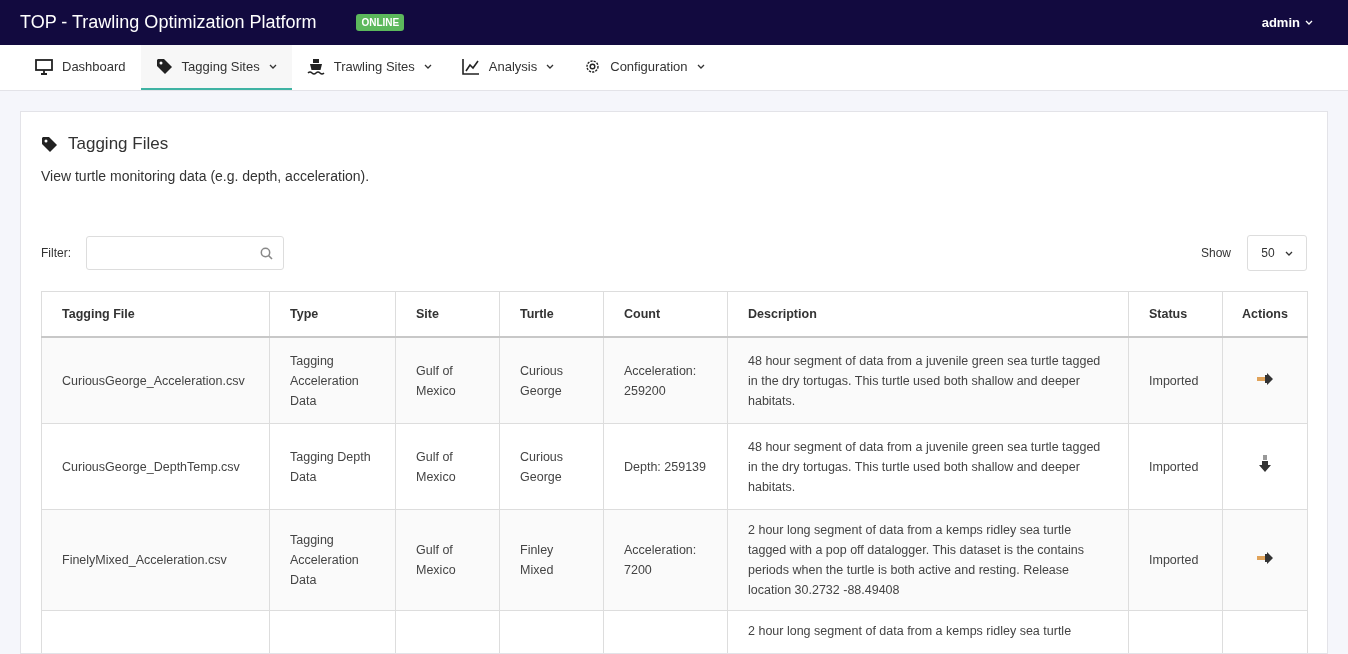 The image size is (1348, 654). Describe the element at coordinates (206, 176) in the screenshot. I see `card-subtitle: View turtle monitoring data (e.g. depth, acceleration).` at that location.